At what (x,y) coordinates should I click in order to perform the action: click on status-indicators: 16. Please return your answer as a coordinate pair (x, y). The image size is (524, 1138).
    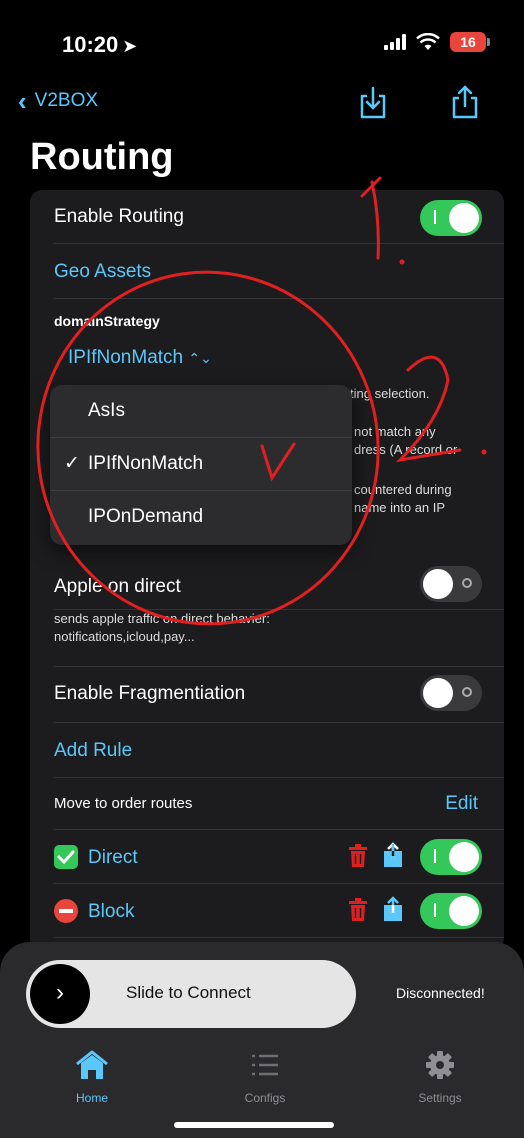
    Looking at the image, I should click on (437, 42).